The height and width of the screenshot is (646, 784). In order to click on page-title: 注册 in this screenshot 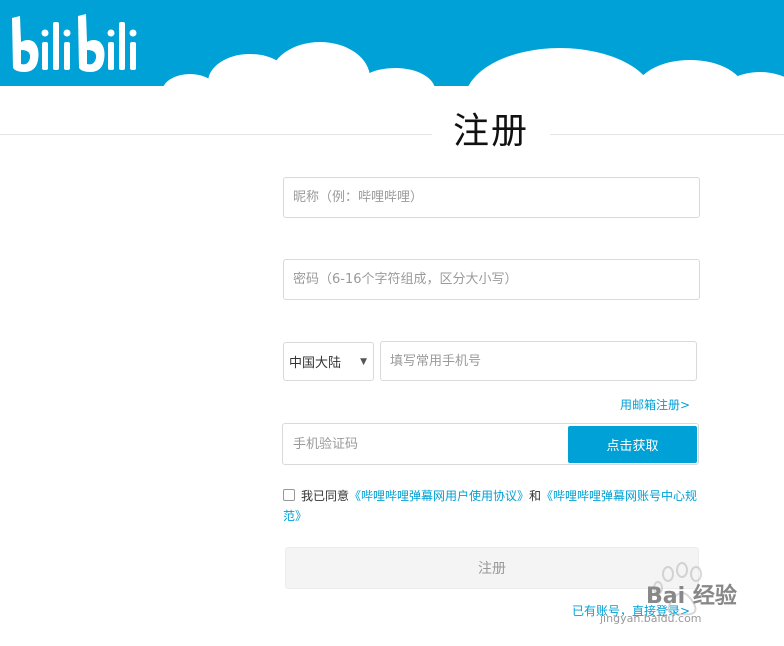, I will do `click(490, 131)`.